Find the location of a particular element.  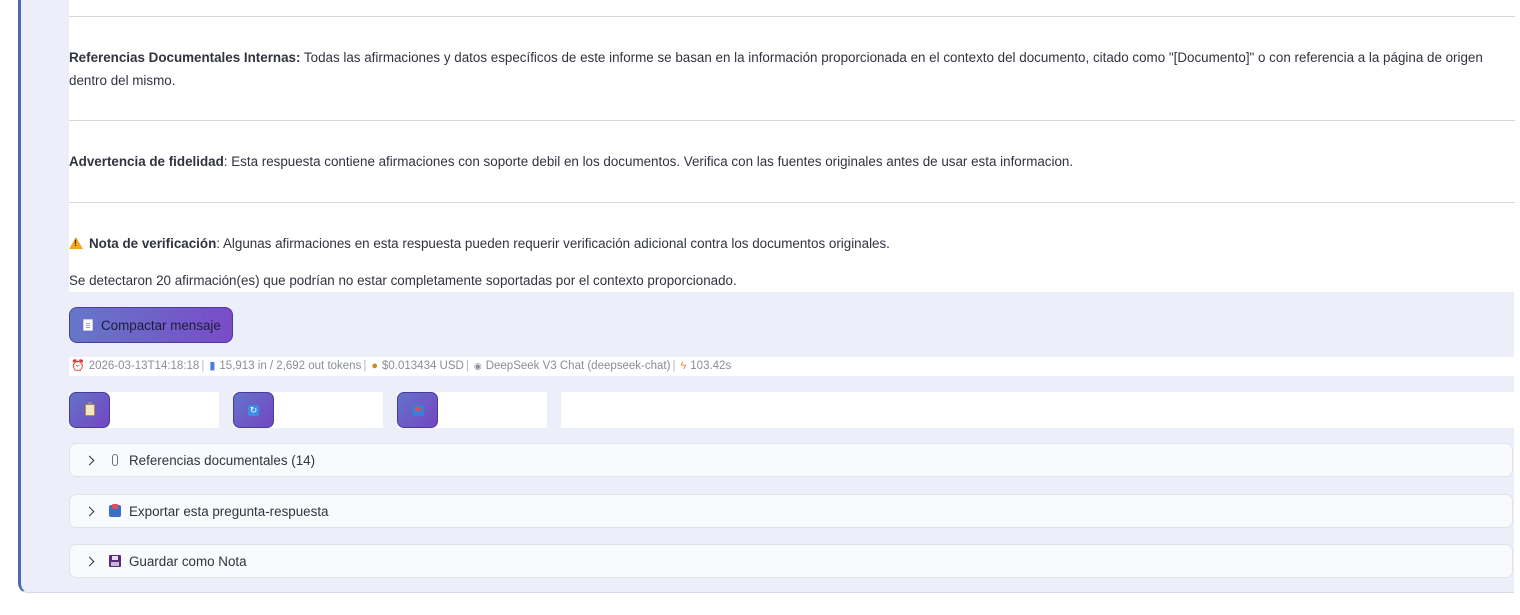

timestamp: 2026-03-13T14:18:18 is located at coordinates (144, 366).